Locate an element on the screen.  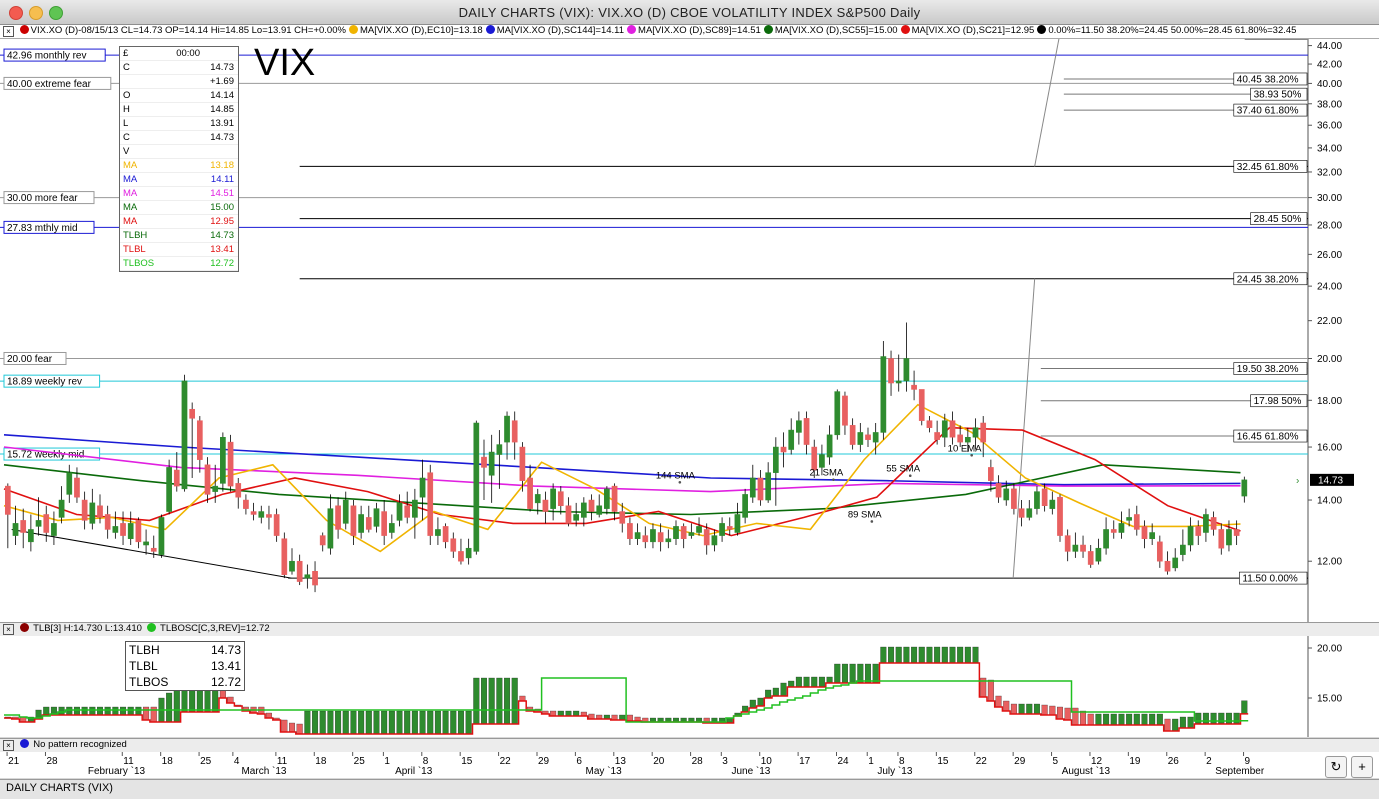
ohlc-value: 15.00 is located at coordinates (222, 207).